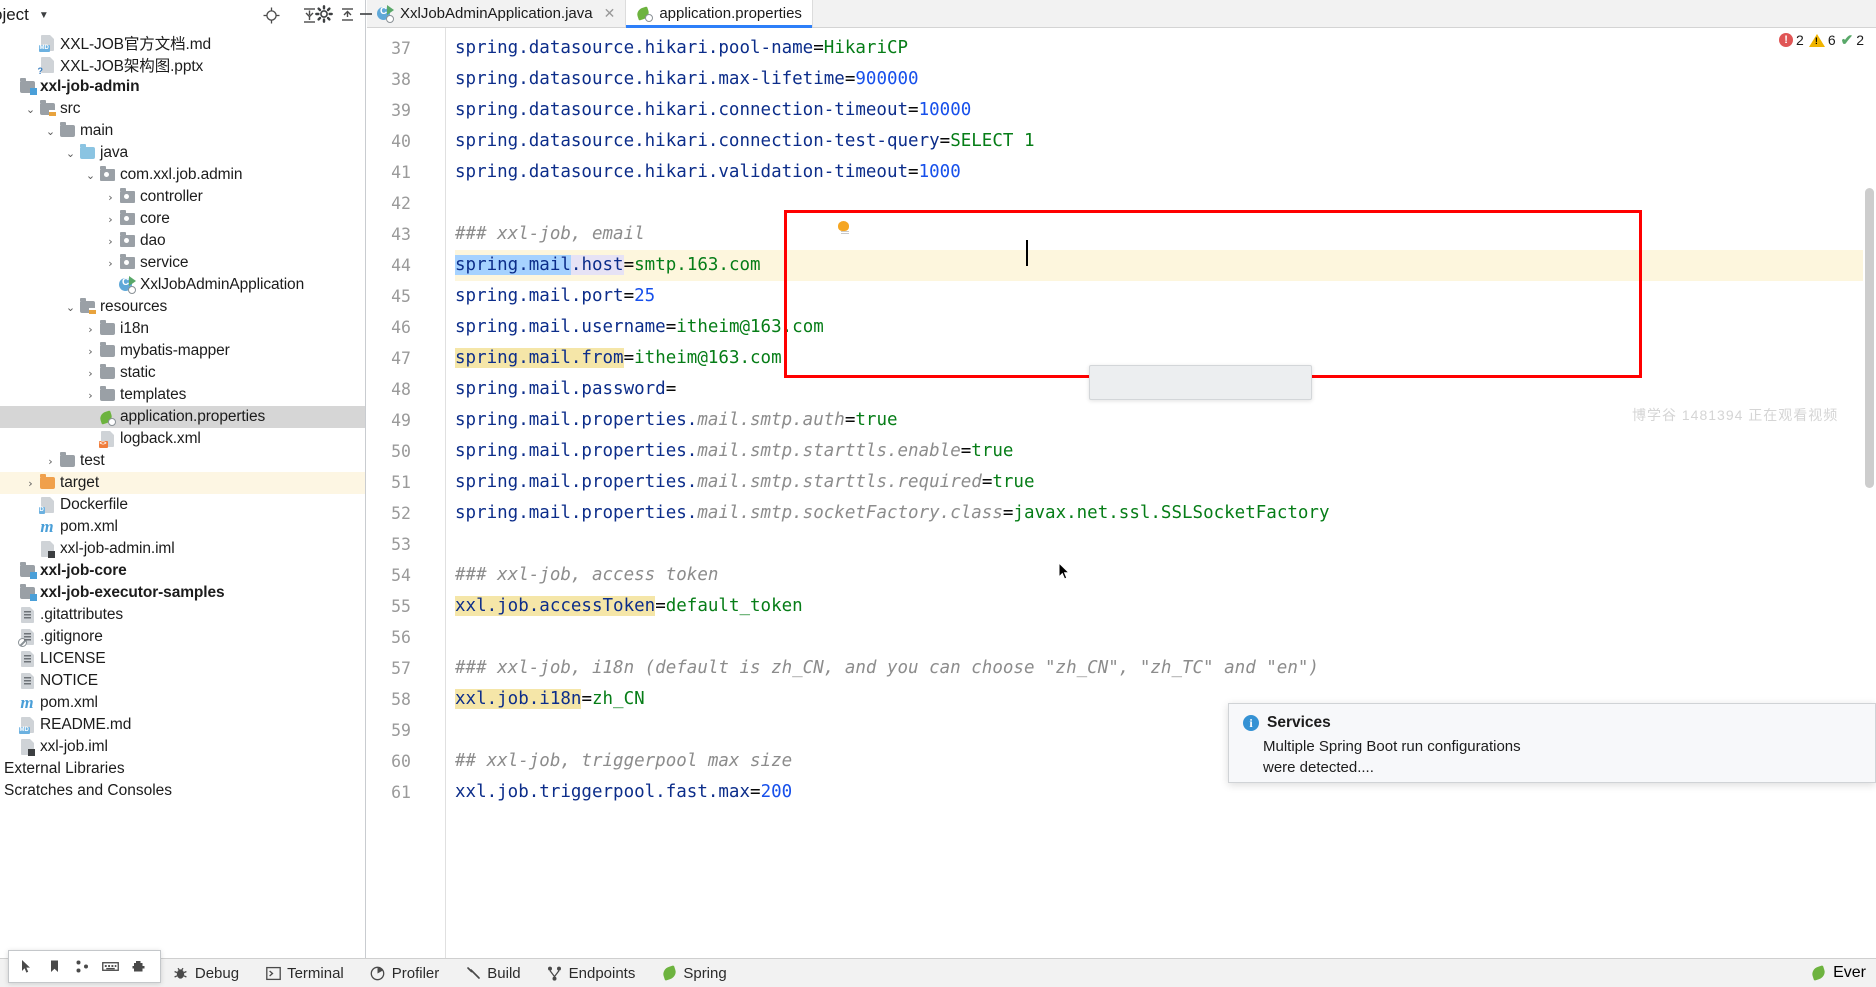 The image size is (1876, 987). I want to click on tree-item-application-properties: application.properties, so click(182, 417).